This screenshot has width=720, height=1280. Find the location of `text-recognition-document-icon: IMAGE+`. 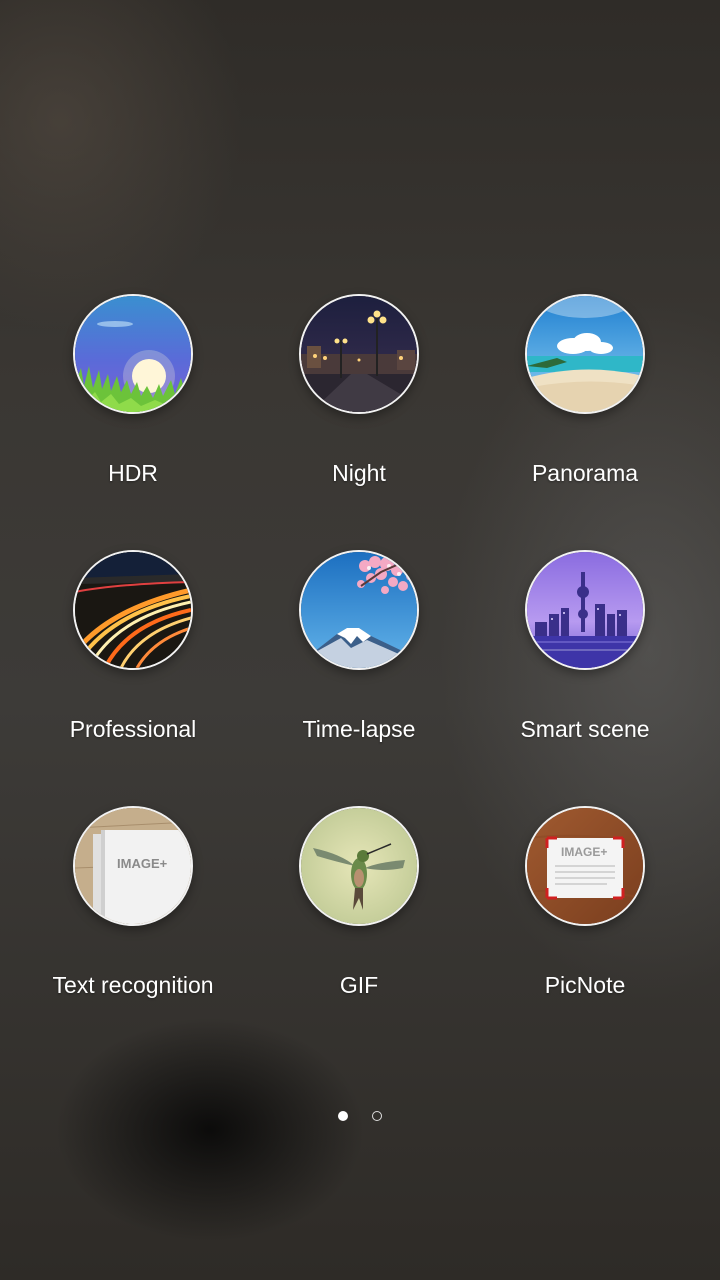

text-recognition-document-icon: IMAGE+ is located at coordinates (133, 866).